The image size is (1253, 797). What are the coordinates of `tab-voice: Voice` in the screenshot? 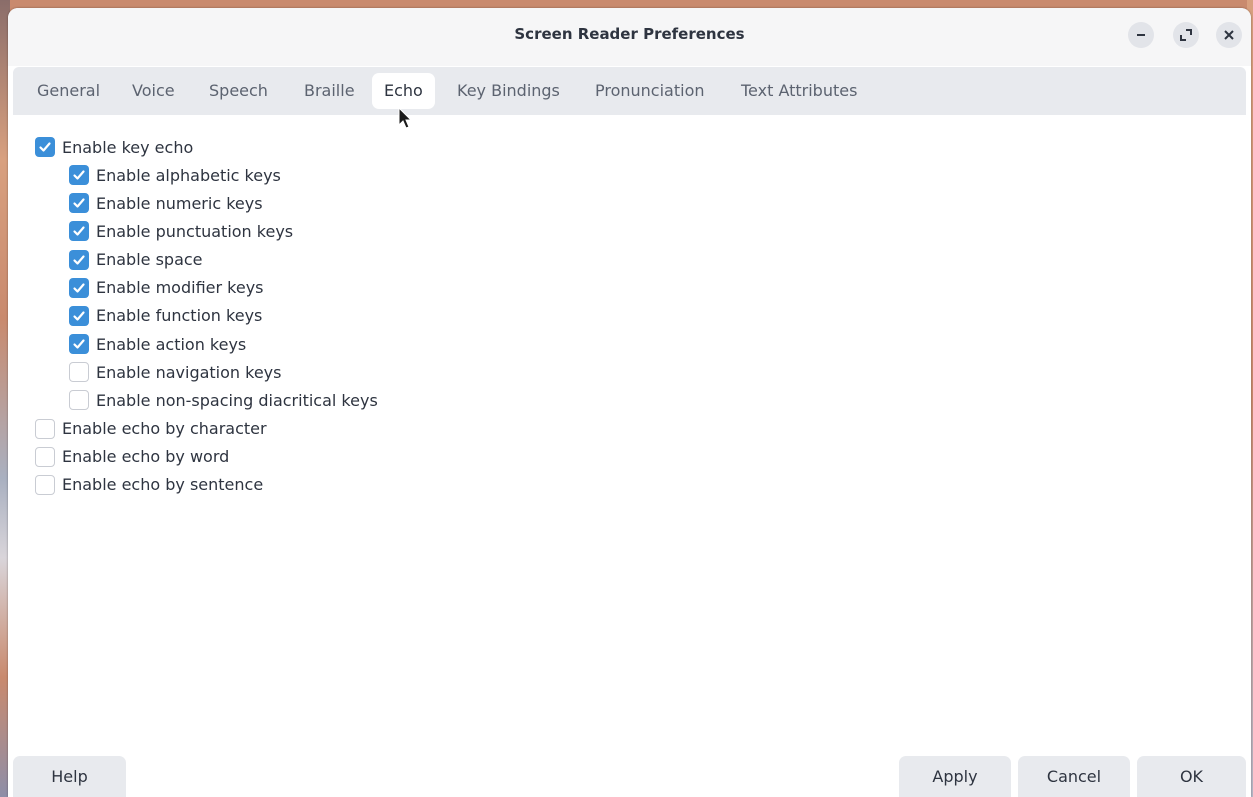 It's located at (153, 91).